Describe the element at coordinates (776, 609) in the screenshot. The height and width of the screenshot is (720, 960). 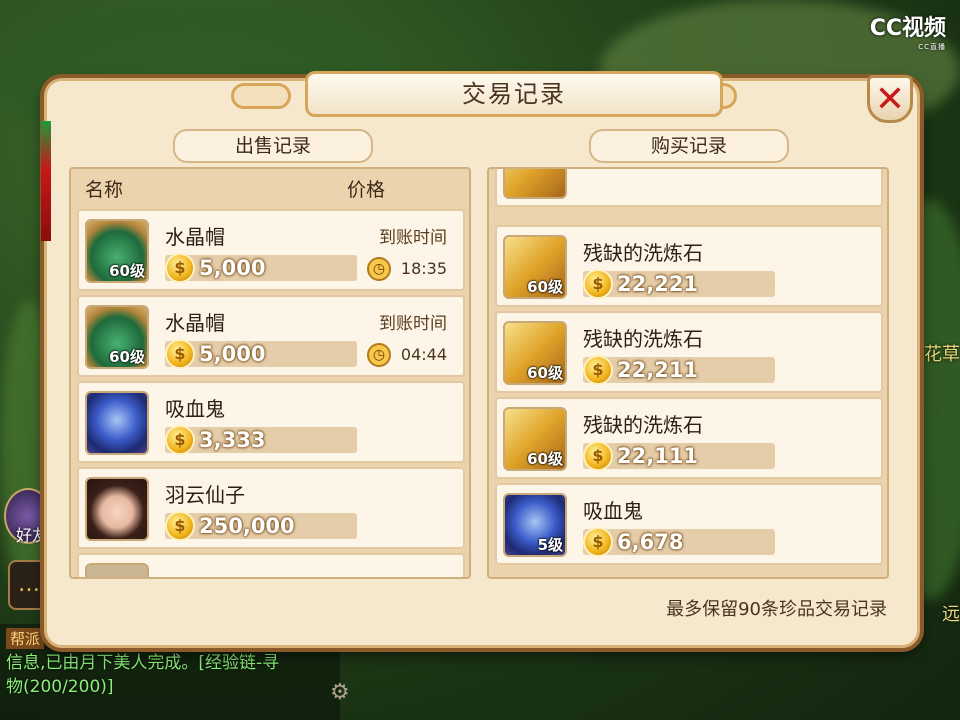
I see `record-limit-note: 最多保留90条珍品交易记录` at that location.